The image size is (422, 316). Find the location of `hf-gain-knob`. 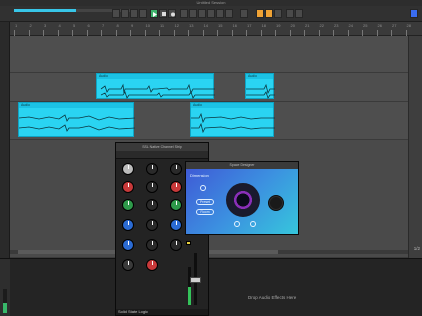

hf-gain-knob is located at coordinates (128, 187).